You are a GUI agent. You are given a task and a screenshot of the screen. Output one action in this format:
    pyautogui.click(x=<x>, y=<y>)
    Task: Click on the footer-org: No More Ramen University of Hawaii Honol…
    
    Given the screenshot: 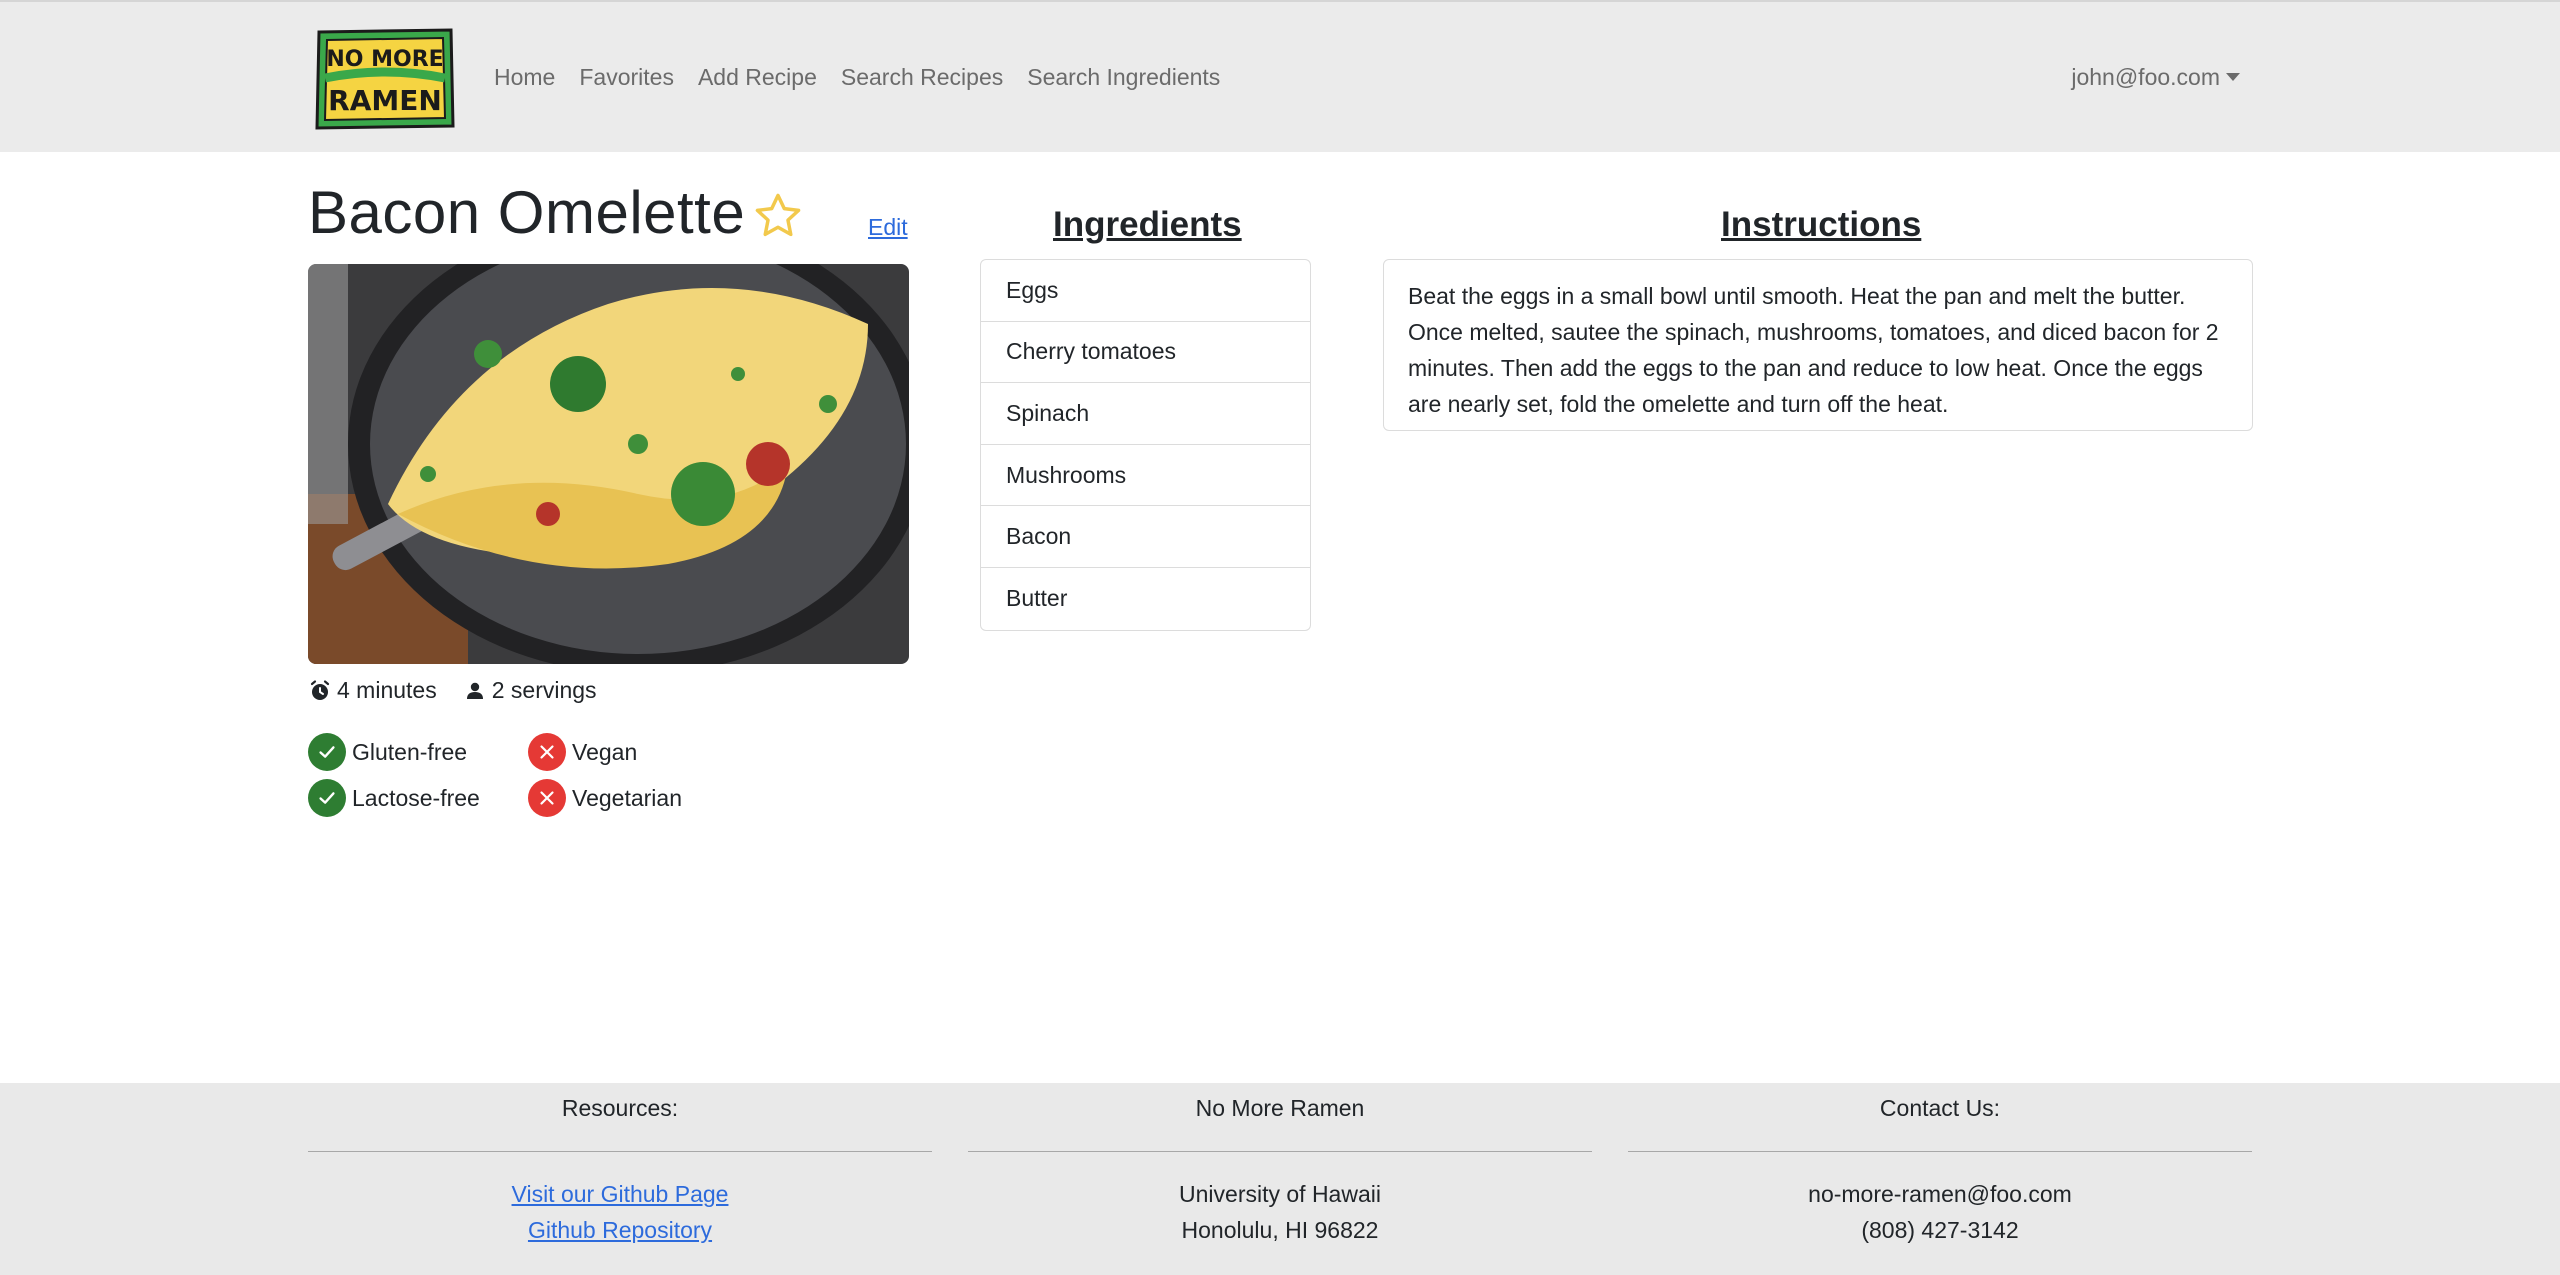 What is the action you would take?
    pyautogui.click(x=1280, y=1165)
    